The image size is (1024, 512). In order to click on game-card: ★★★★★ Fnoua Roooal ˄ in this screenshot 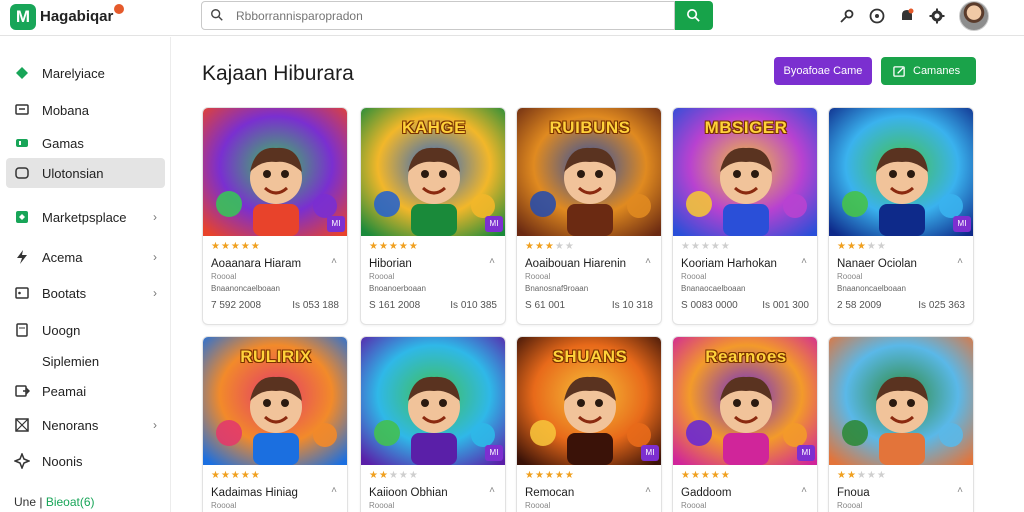, I will do `click(901, 424)`.